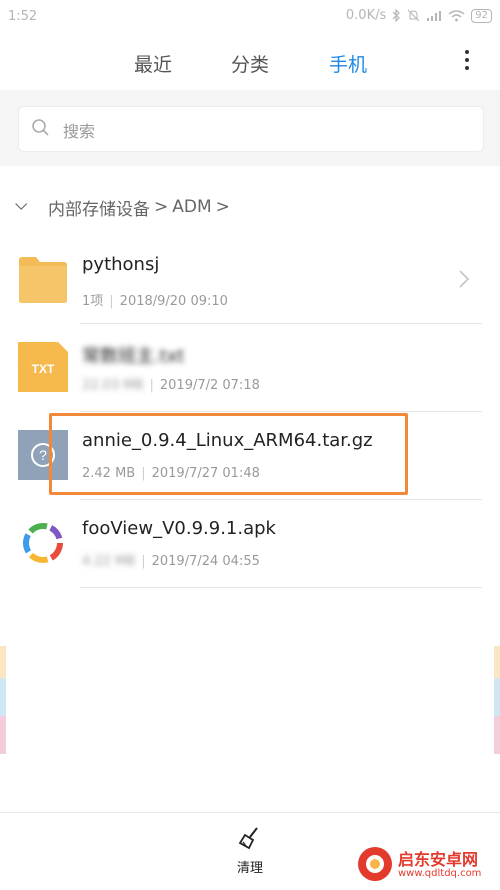  What do you see at coordinates (113, 385) in the screenshot?
I see `file-size: 22.03 MB` at bounding box center [113, 385].